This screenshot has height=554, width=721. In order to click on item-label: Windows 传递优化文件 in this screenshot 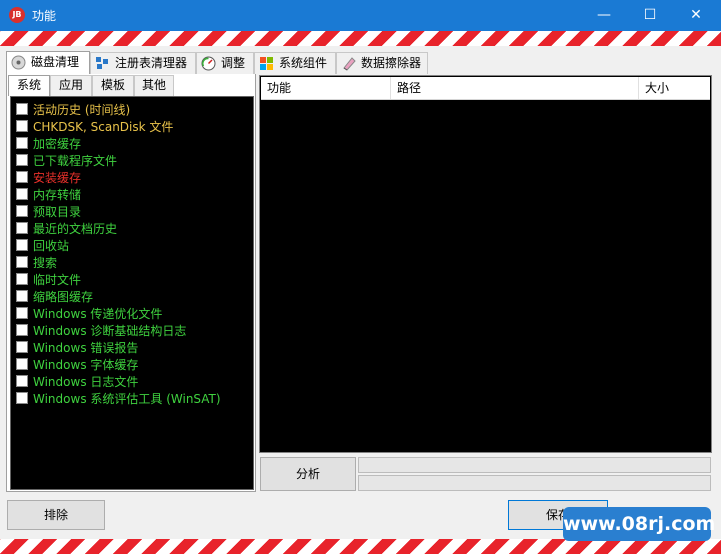, I will do `click(98, 314)`.